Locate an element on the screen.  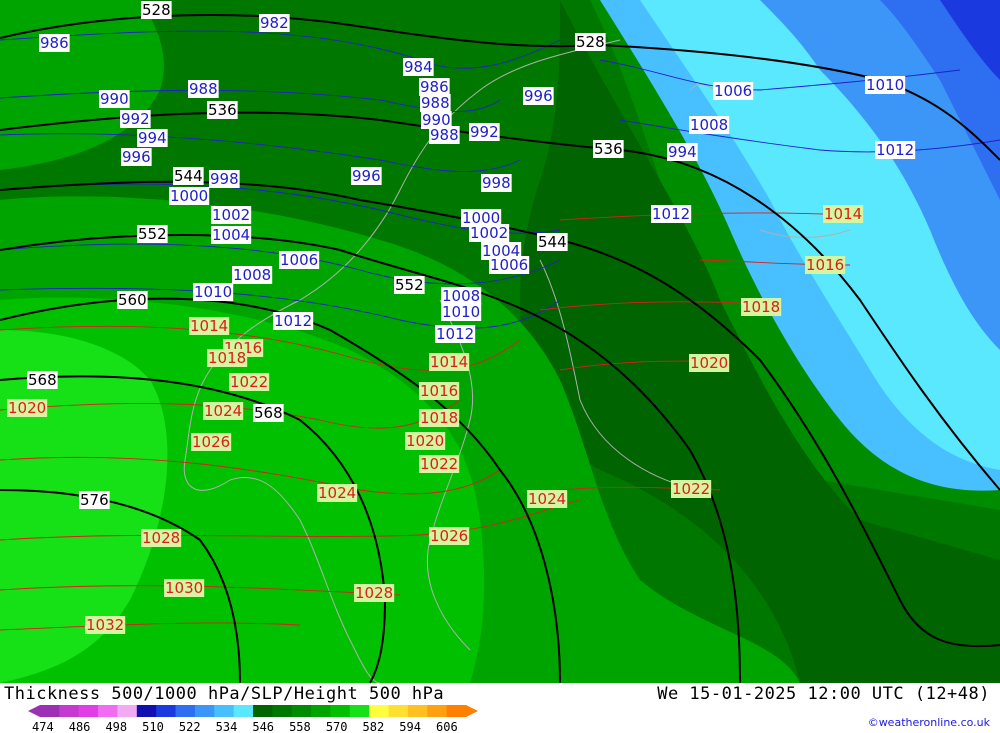
color-scale-cells is located at coordinates (253, 711).